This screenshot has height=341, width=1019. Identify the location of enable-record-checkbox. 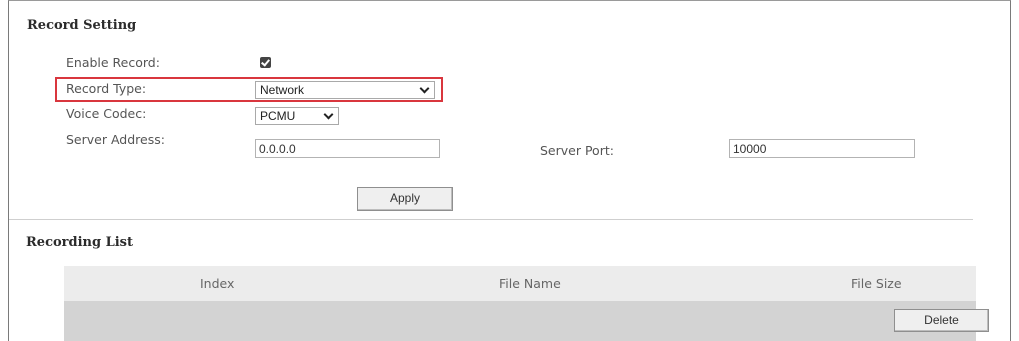
(265, 62).